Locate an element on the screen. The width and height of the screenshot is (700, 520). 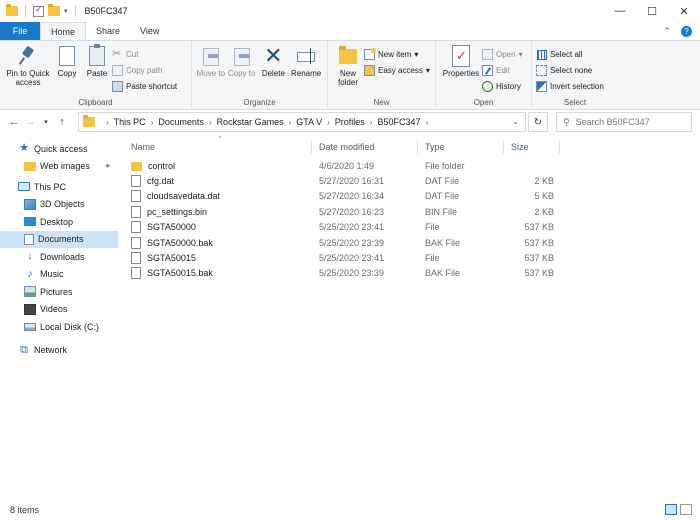
nav-label: Pictures is located at coordinates (56, 291).